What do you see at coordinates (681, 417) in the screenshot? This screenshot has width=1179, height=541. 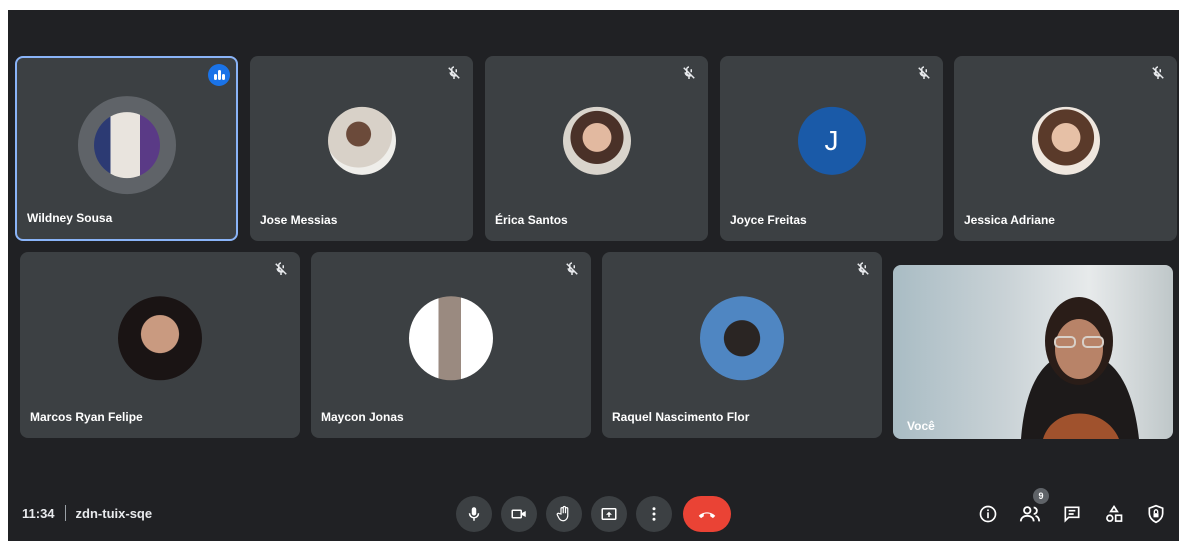 I see `participant-name: Raquel Nascimento Flor` at bounding box center [681, 417].